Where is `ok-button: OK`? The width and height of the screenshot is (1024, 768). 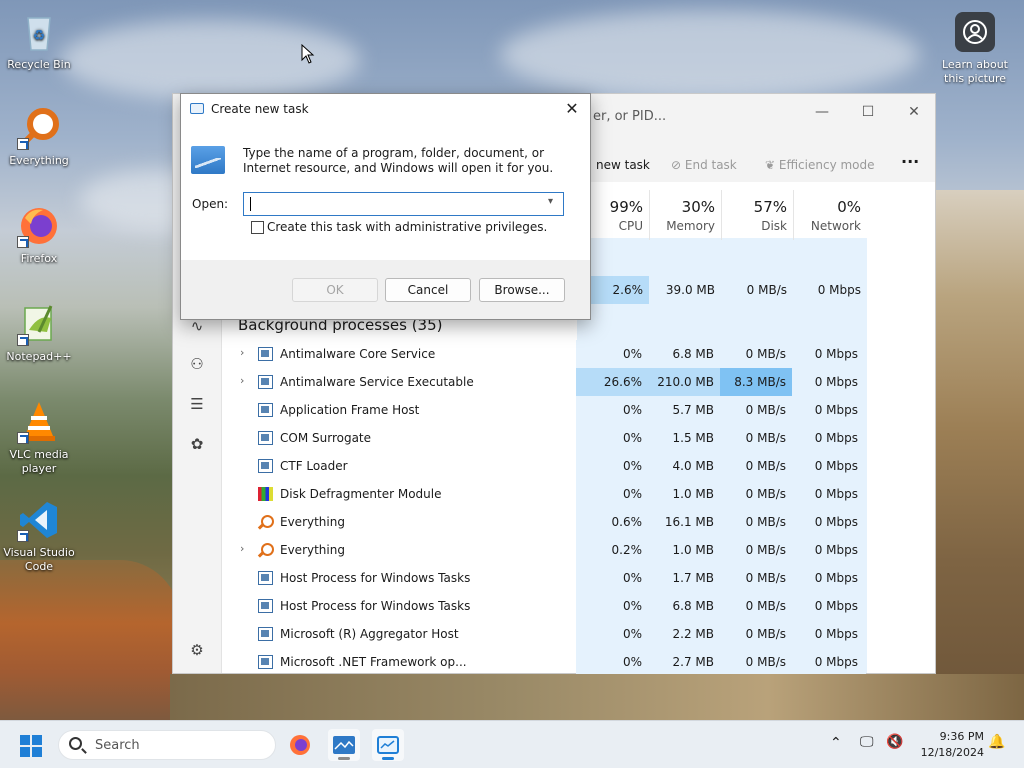 ok-button: OK is located at coordinates (335, 290).